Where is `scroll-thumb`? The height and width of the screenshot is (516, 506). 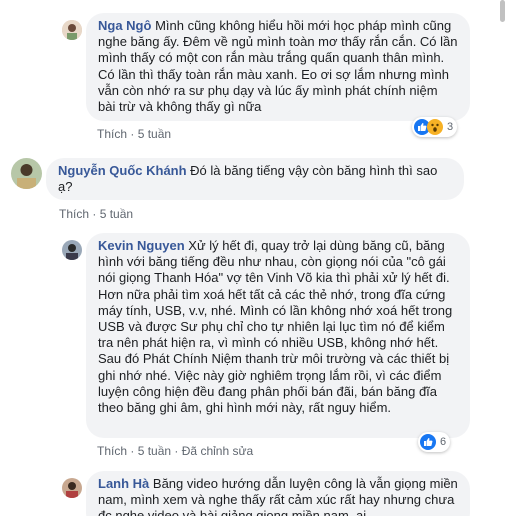
scroll-thumb is located at coordinates (502, 11).